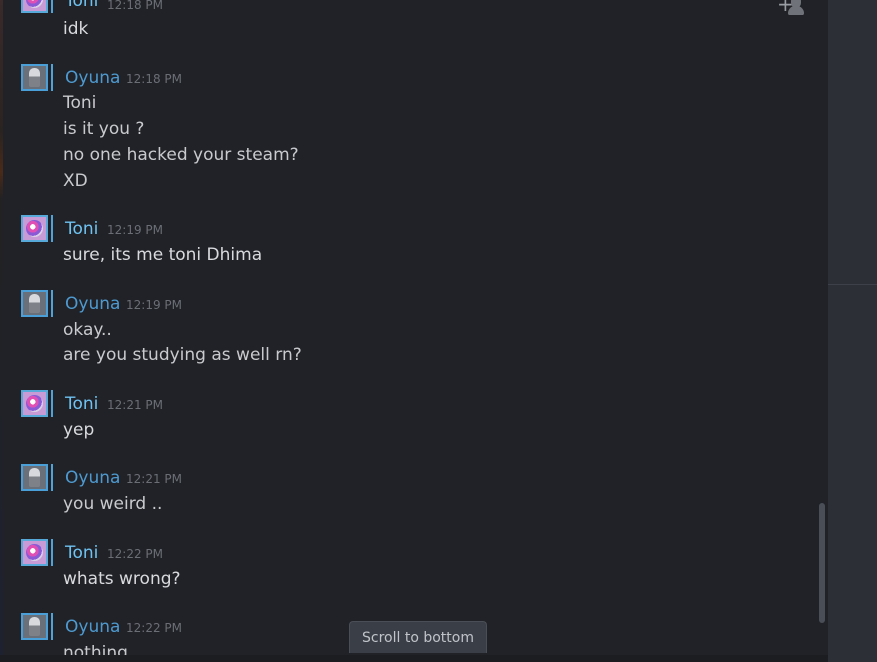 The width and height of the screenshot is (877, 662). I want to click on right-side-panel, so click(852, 331).